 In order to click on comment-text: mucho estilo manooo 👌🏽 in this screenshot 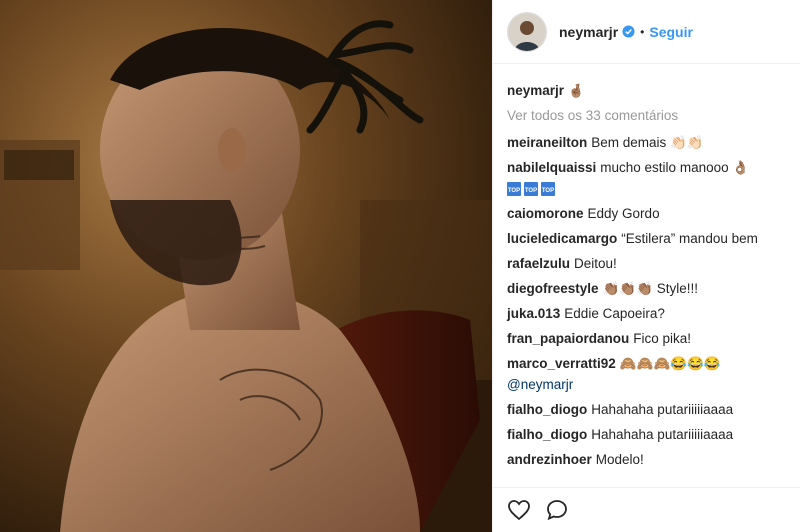, I will do `click(675, 167)`.